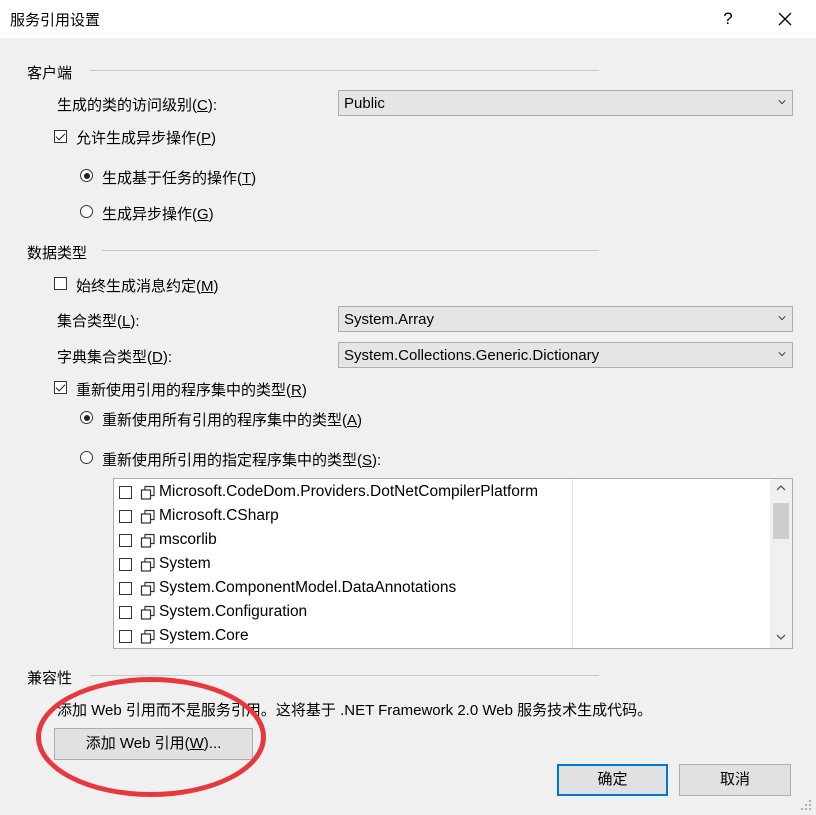 The height and width of the screenshot is (815, 816). I want to click on assembly-name: System.Configuration, so click(233, 611).